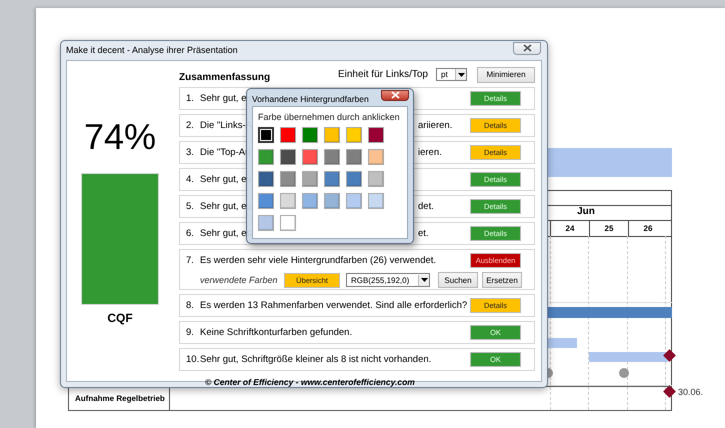 The width and height of the screenshot is (725, 428). Describe the element at coordinates (430, 152) in the screenshot. I see `row-text: ieren.` at that location.